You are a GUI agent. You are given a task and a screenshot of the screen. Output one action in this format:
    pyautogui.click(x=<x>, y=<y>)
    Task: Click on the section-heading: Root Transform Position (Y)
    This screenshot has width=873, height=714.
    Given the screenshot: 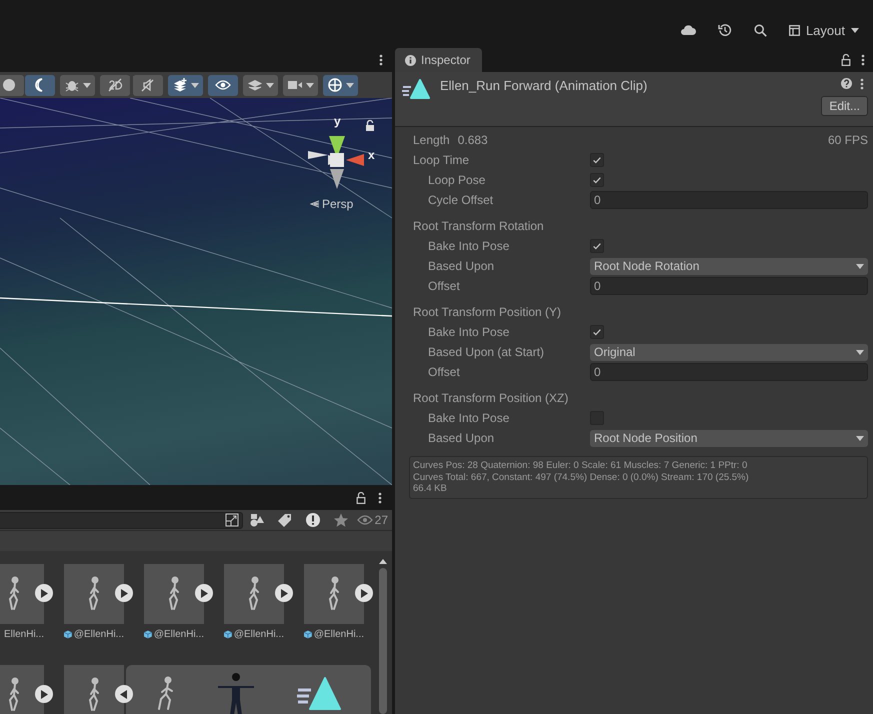 What is the action you would take?
    pyautogui.click(x=487, y=312)
    